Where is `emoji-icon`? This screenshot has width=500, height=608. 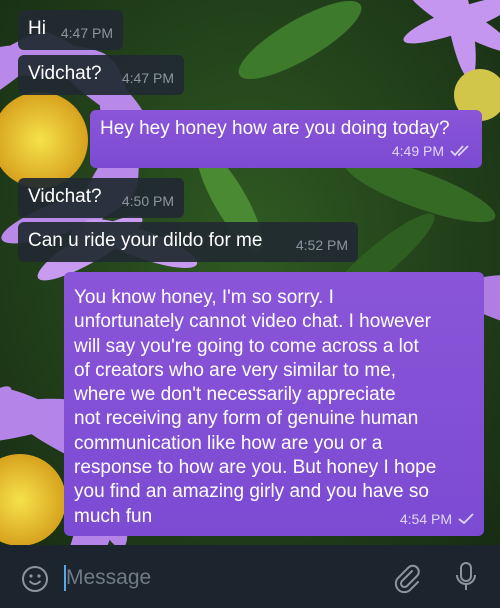 emoji-icon is located at coordinates (35, 579).